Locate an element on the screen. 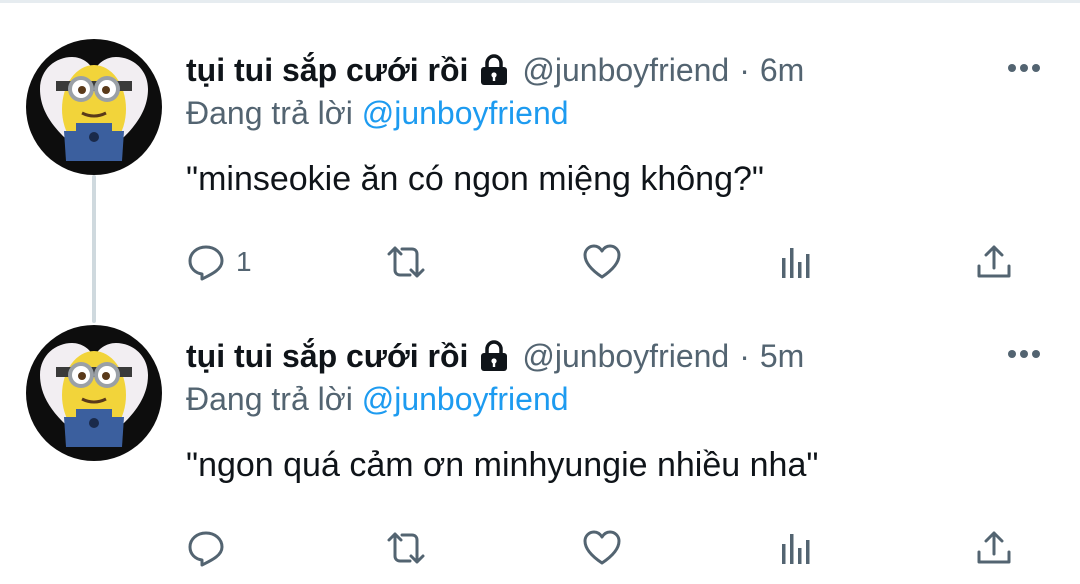 This screenshot has width=1080, height=584. reply-button is located at coordinates (211, 548).